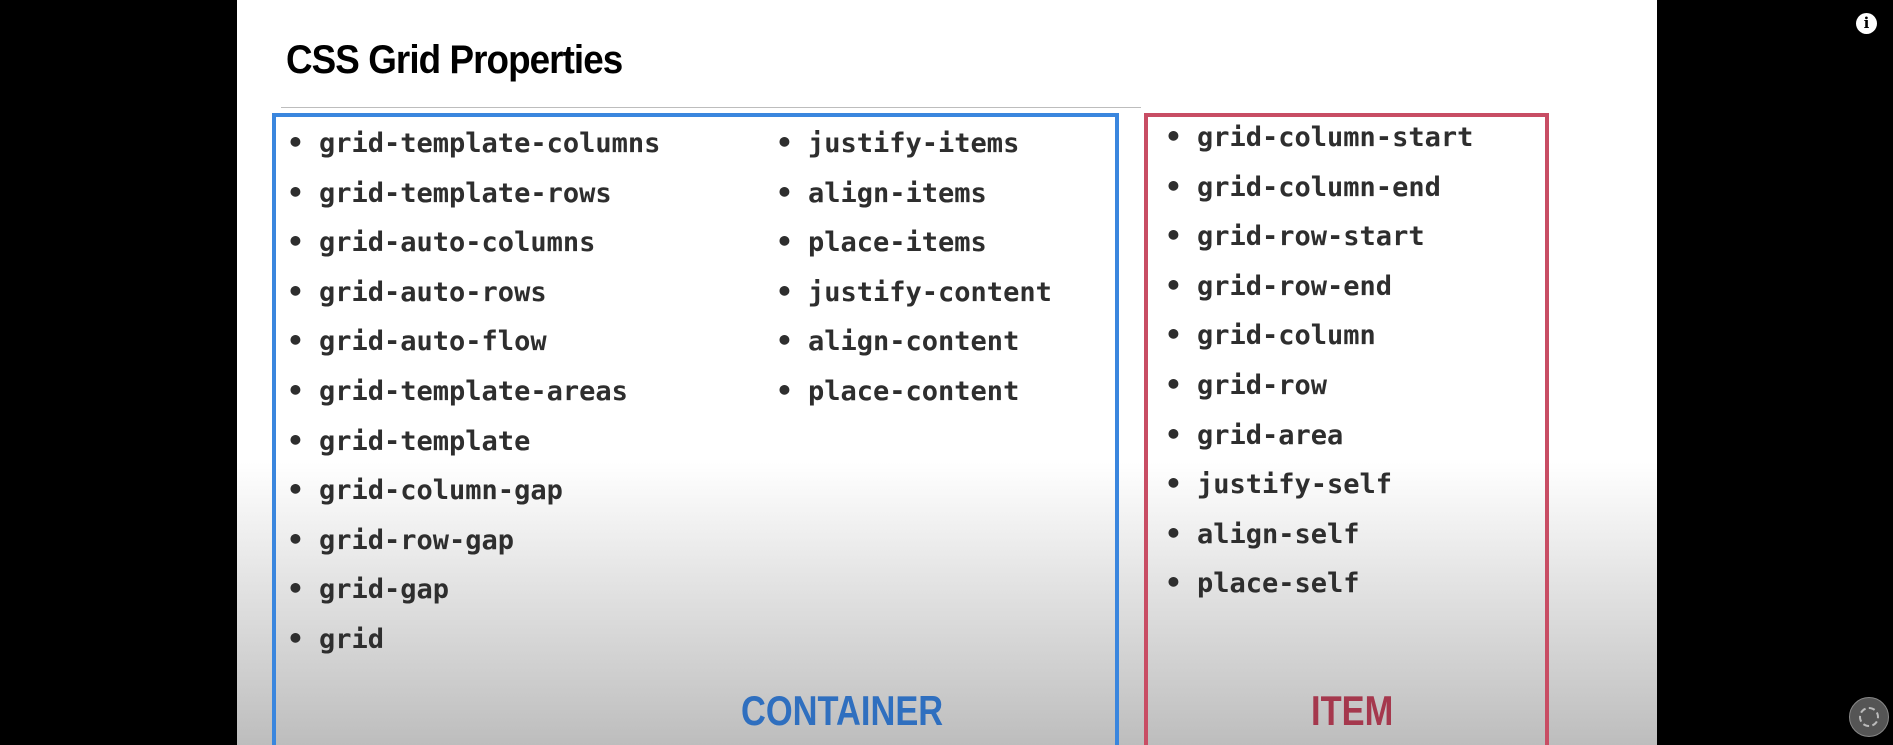 The image size is (1893, 745). What do you see at coordinates (842, 710) in the screenshot?
I see `container-label: CONTAINER` at bounding box center [842, 710].